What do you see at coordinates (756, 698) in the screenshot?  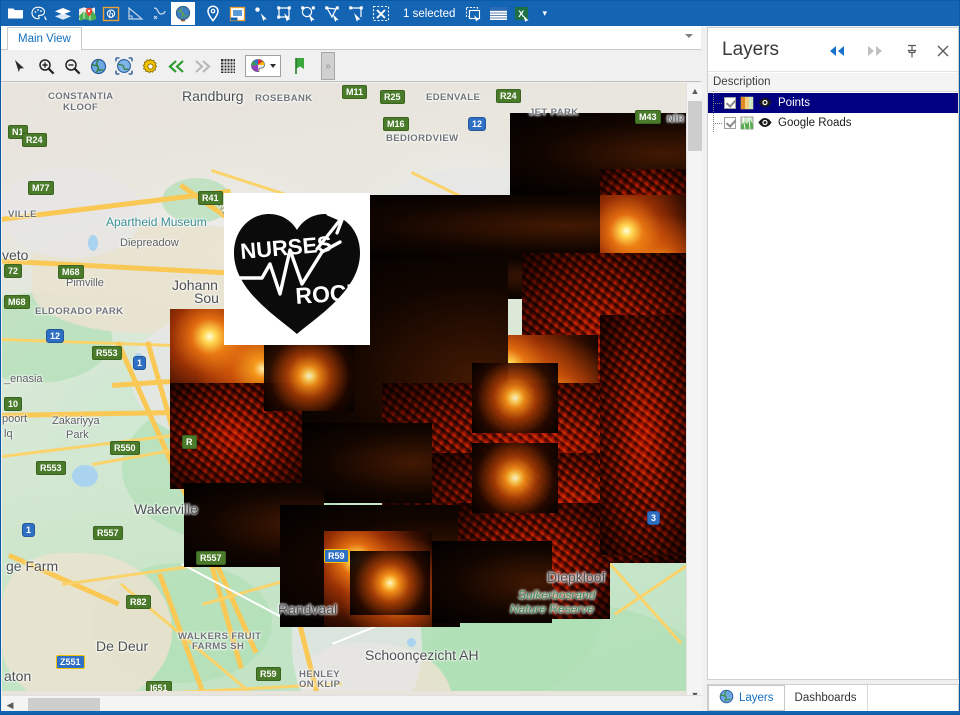 I see `tab-layers-label: Layers` at bounding box center [756, 698].